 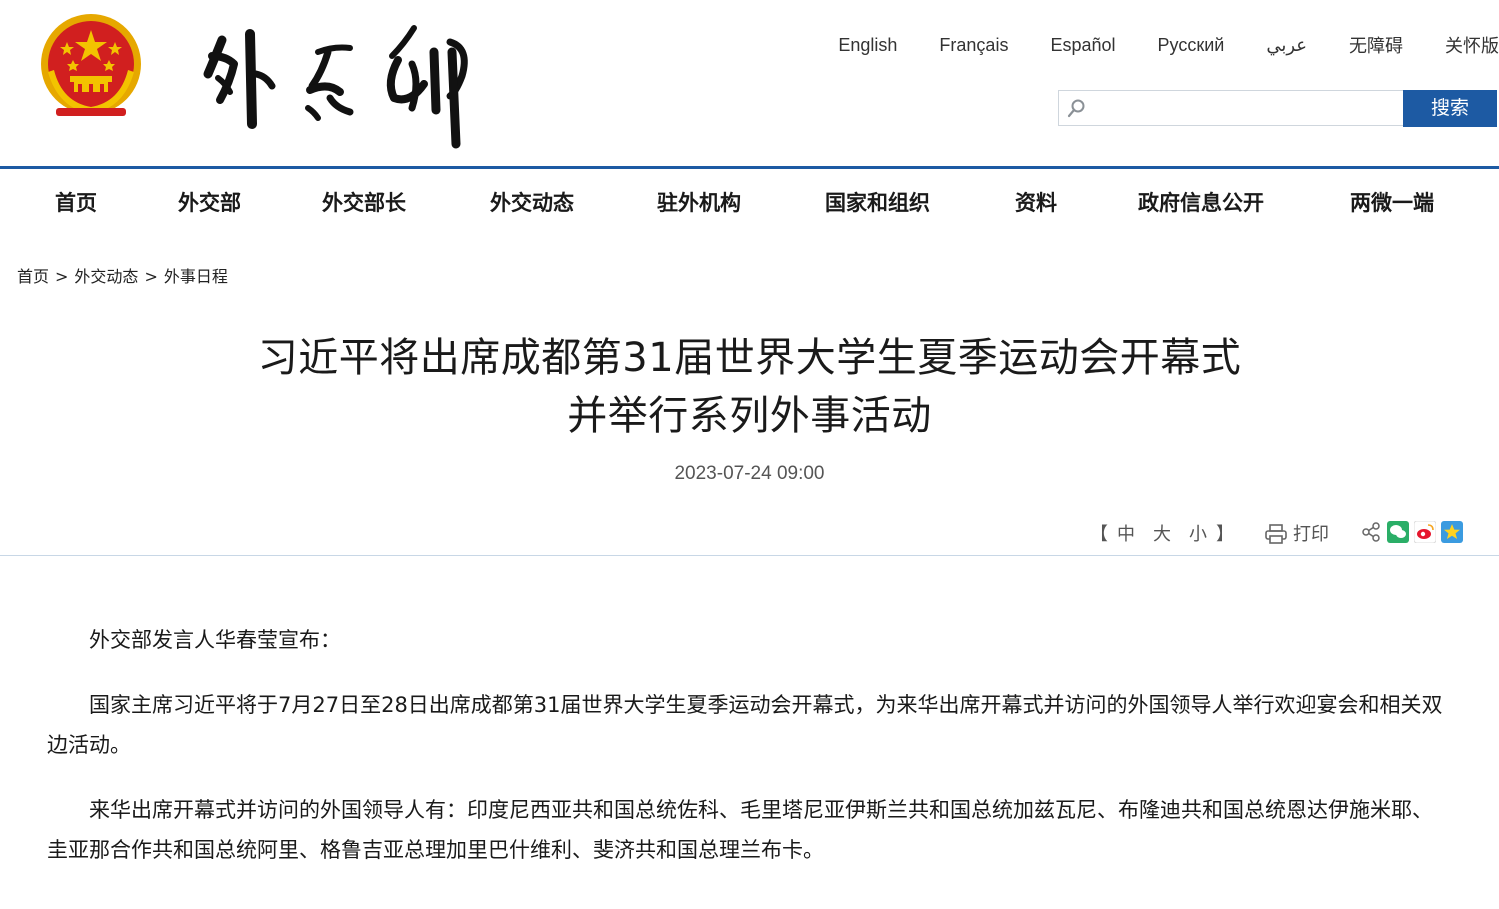 What do you see at coordinates (1225, 534) in the screenshot?
I see `bracket-close: 】` at bounding box center [1225, 534].